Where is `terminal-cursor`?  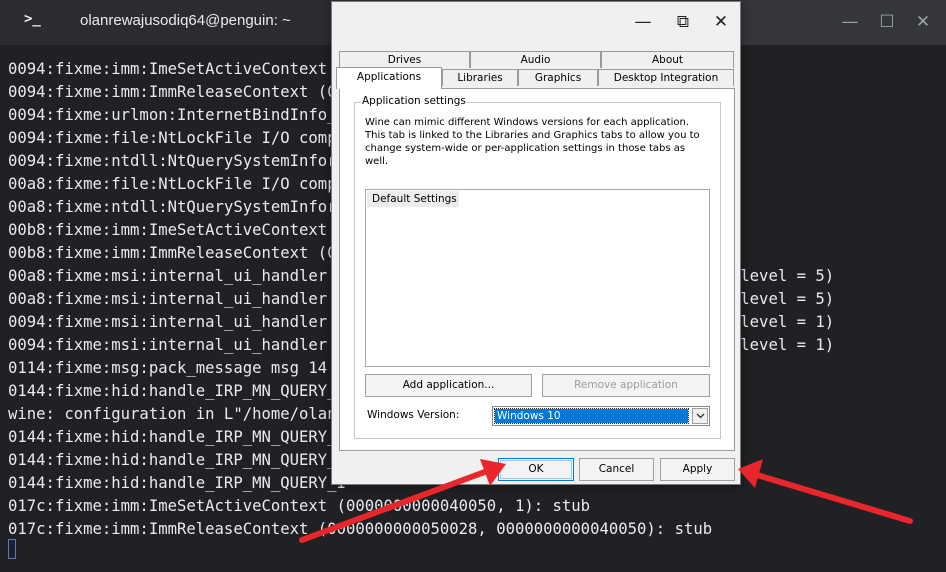
terminal-cursor is located at coordinates (12, 549).